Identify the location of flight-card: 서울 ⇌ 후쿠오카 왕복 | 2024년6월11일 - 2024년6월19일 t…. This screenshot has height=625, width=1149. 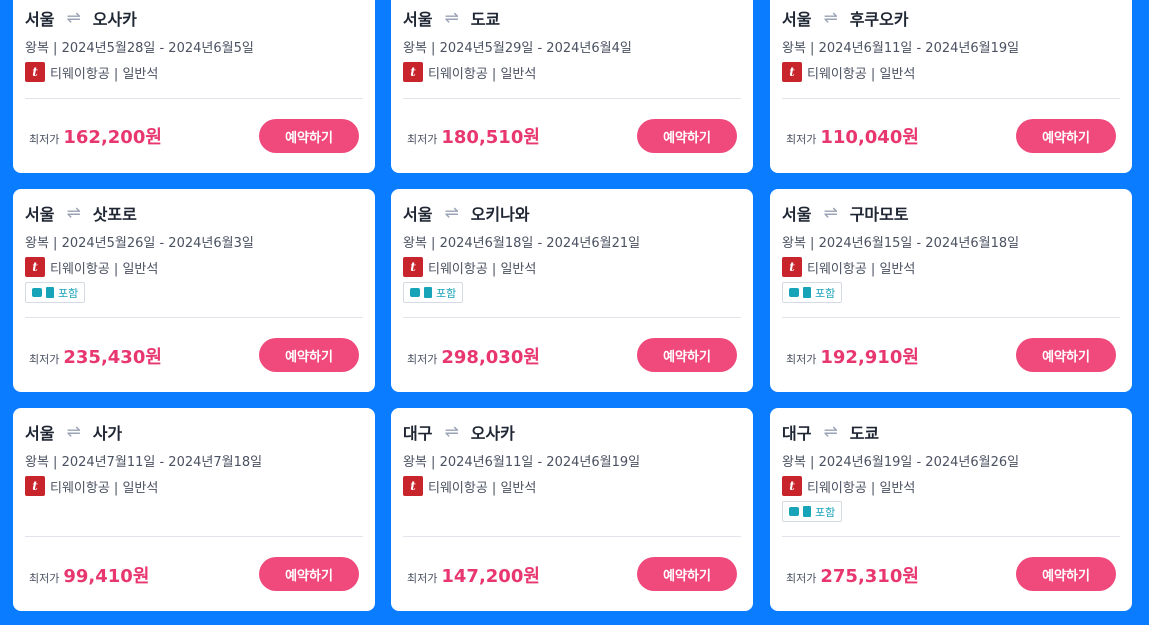
(951, 86).